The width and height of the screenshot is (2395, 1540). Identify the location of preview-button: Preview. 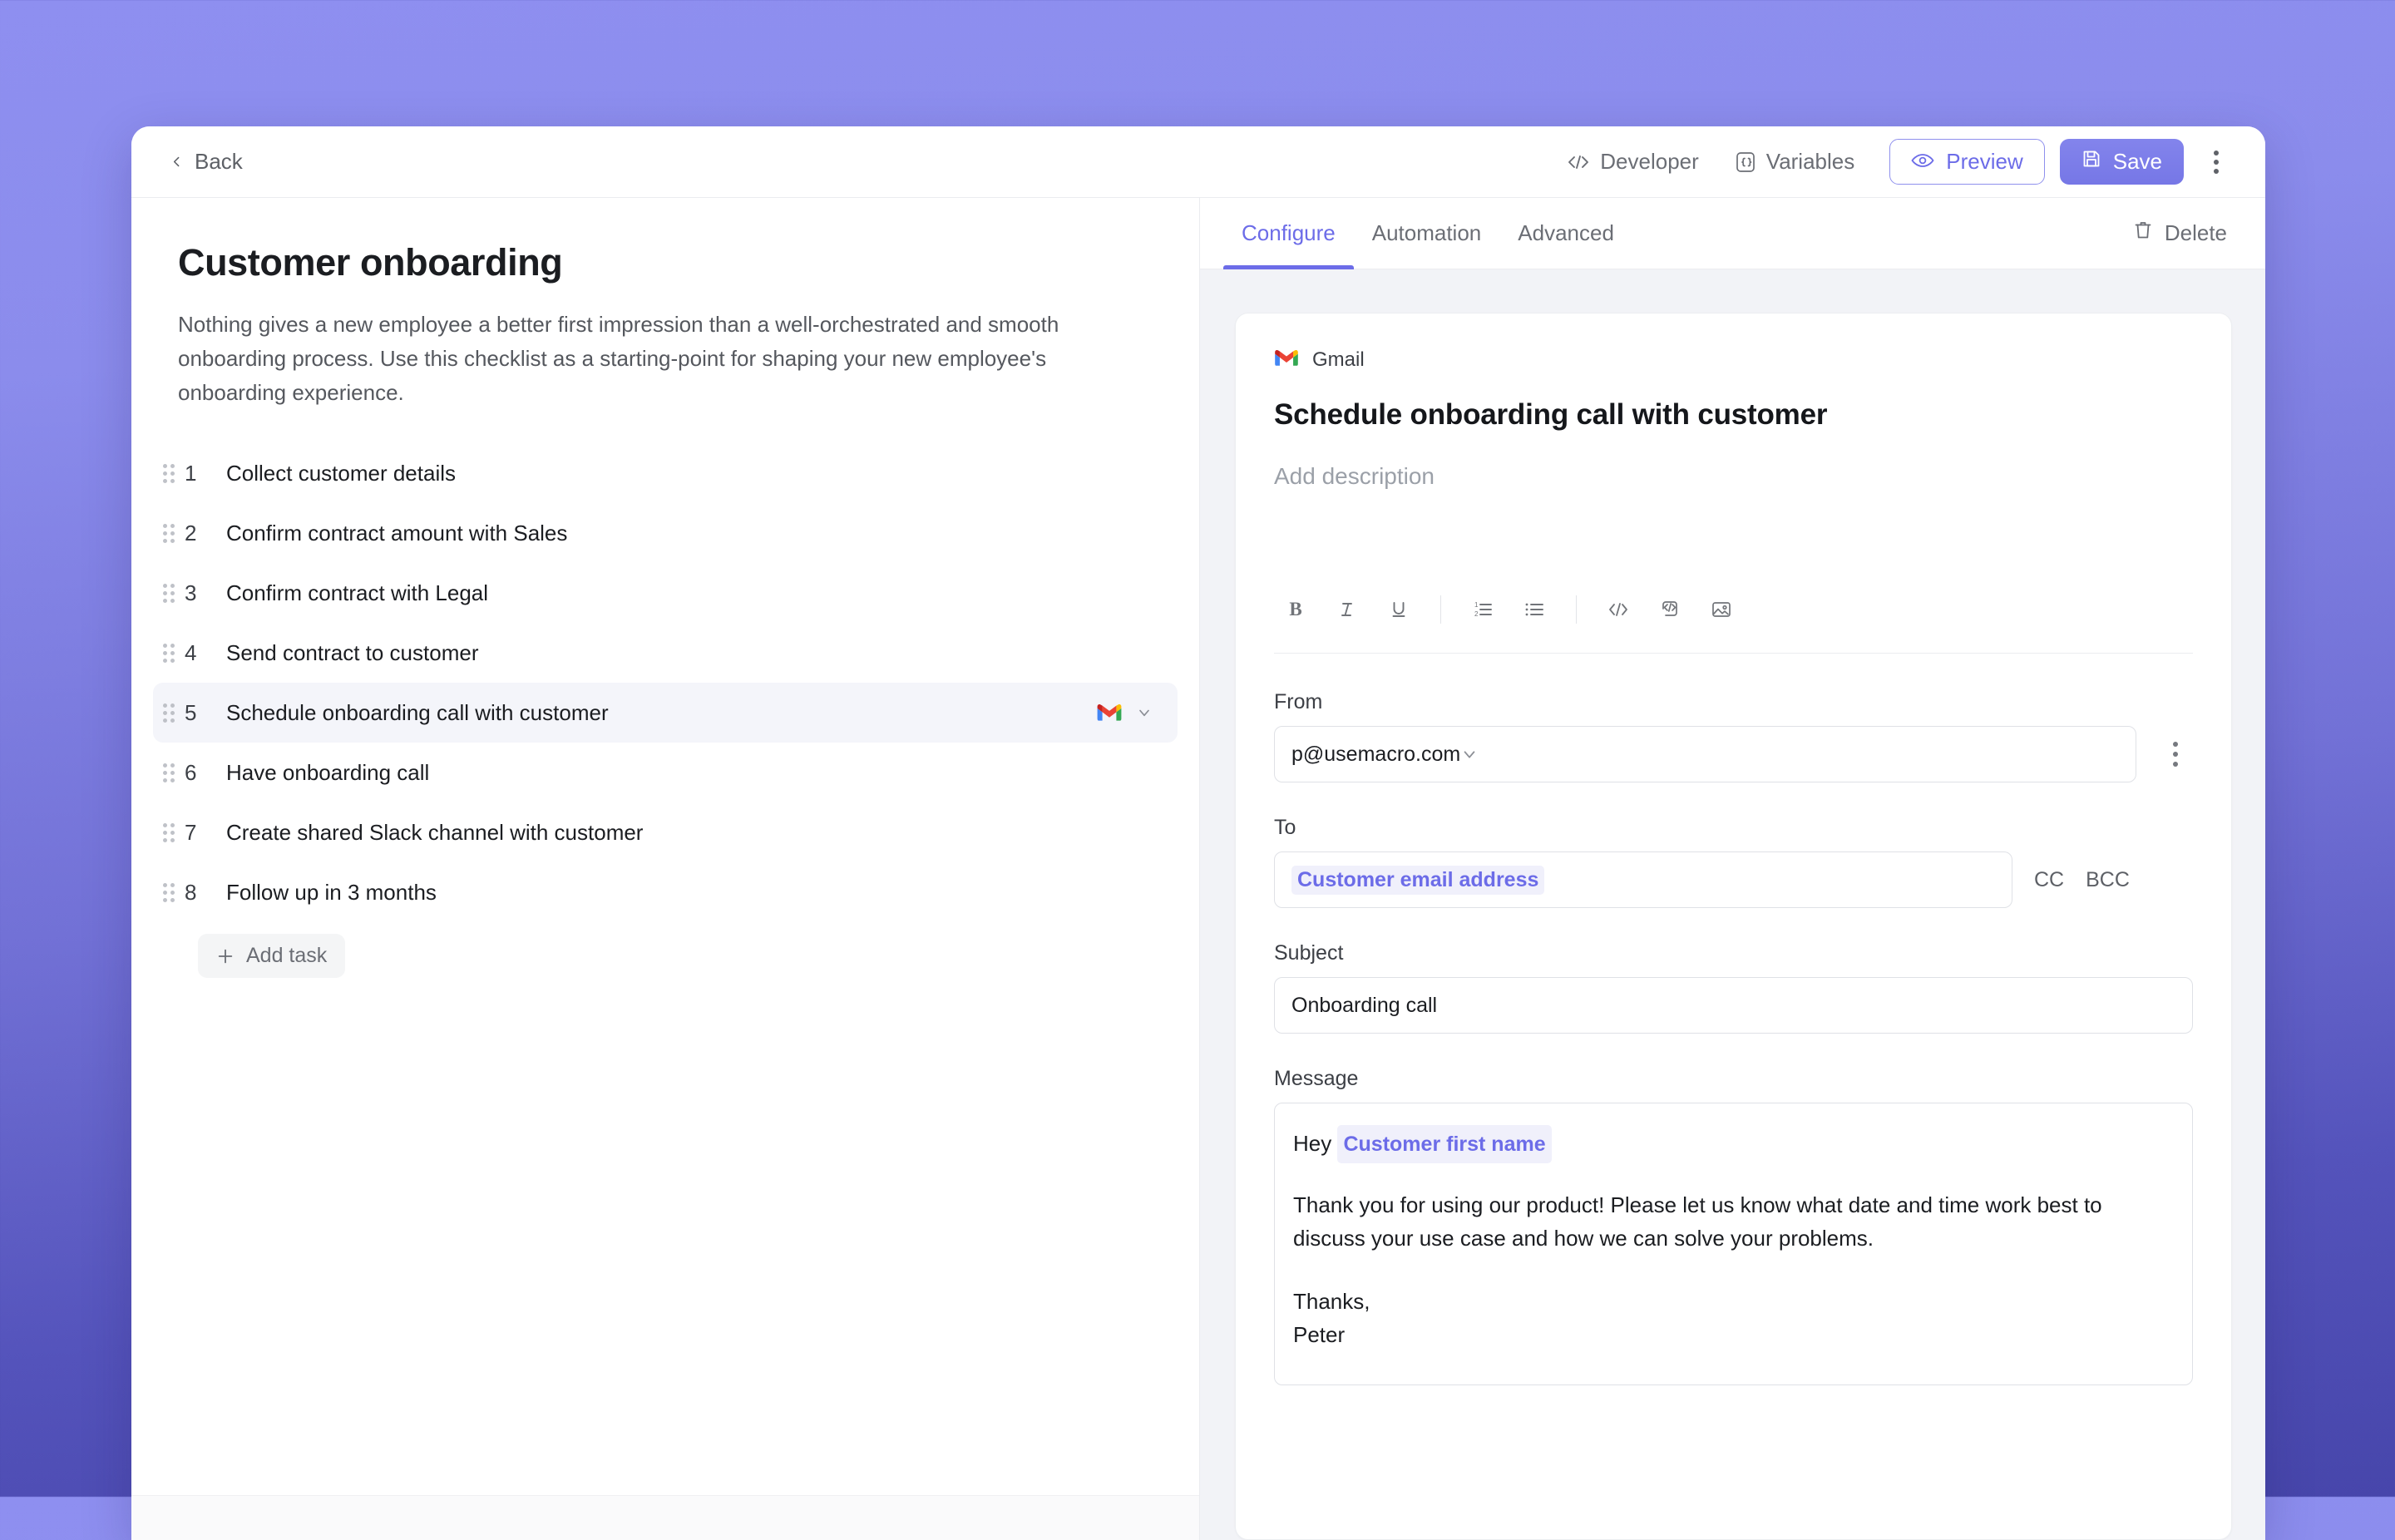
(1967, 162).